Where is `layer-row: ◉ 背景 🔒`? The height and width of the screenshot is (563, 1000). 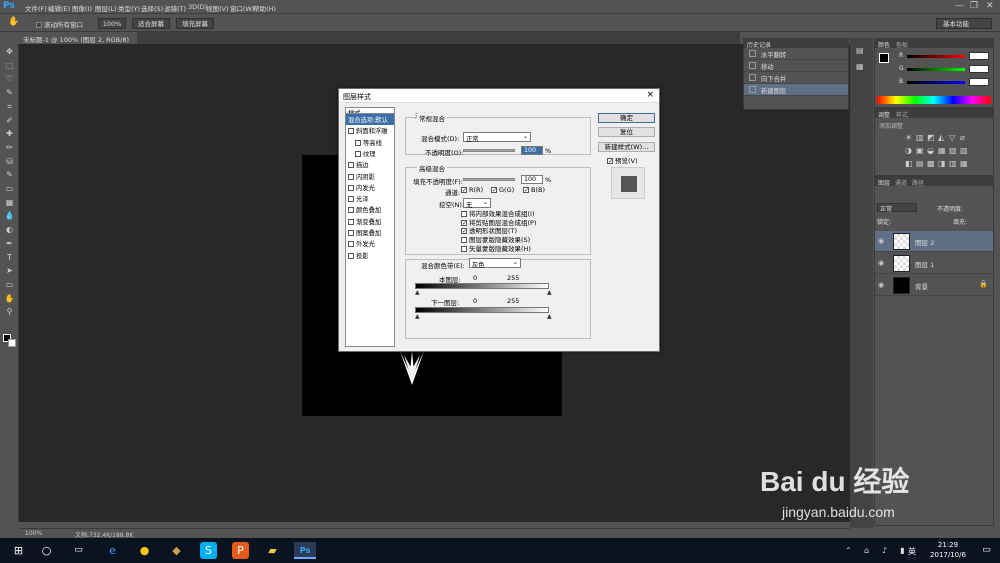
layer-row: ◉ 背景 🔒 is located at coordinates (934, 285).